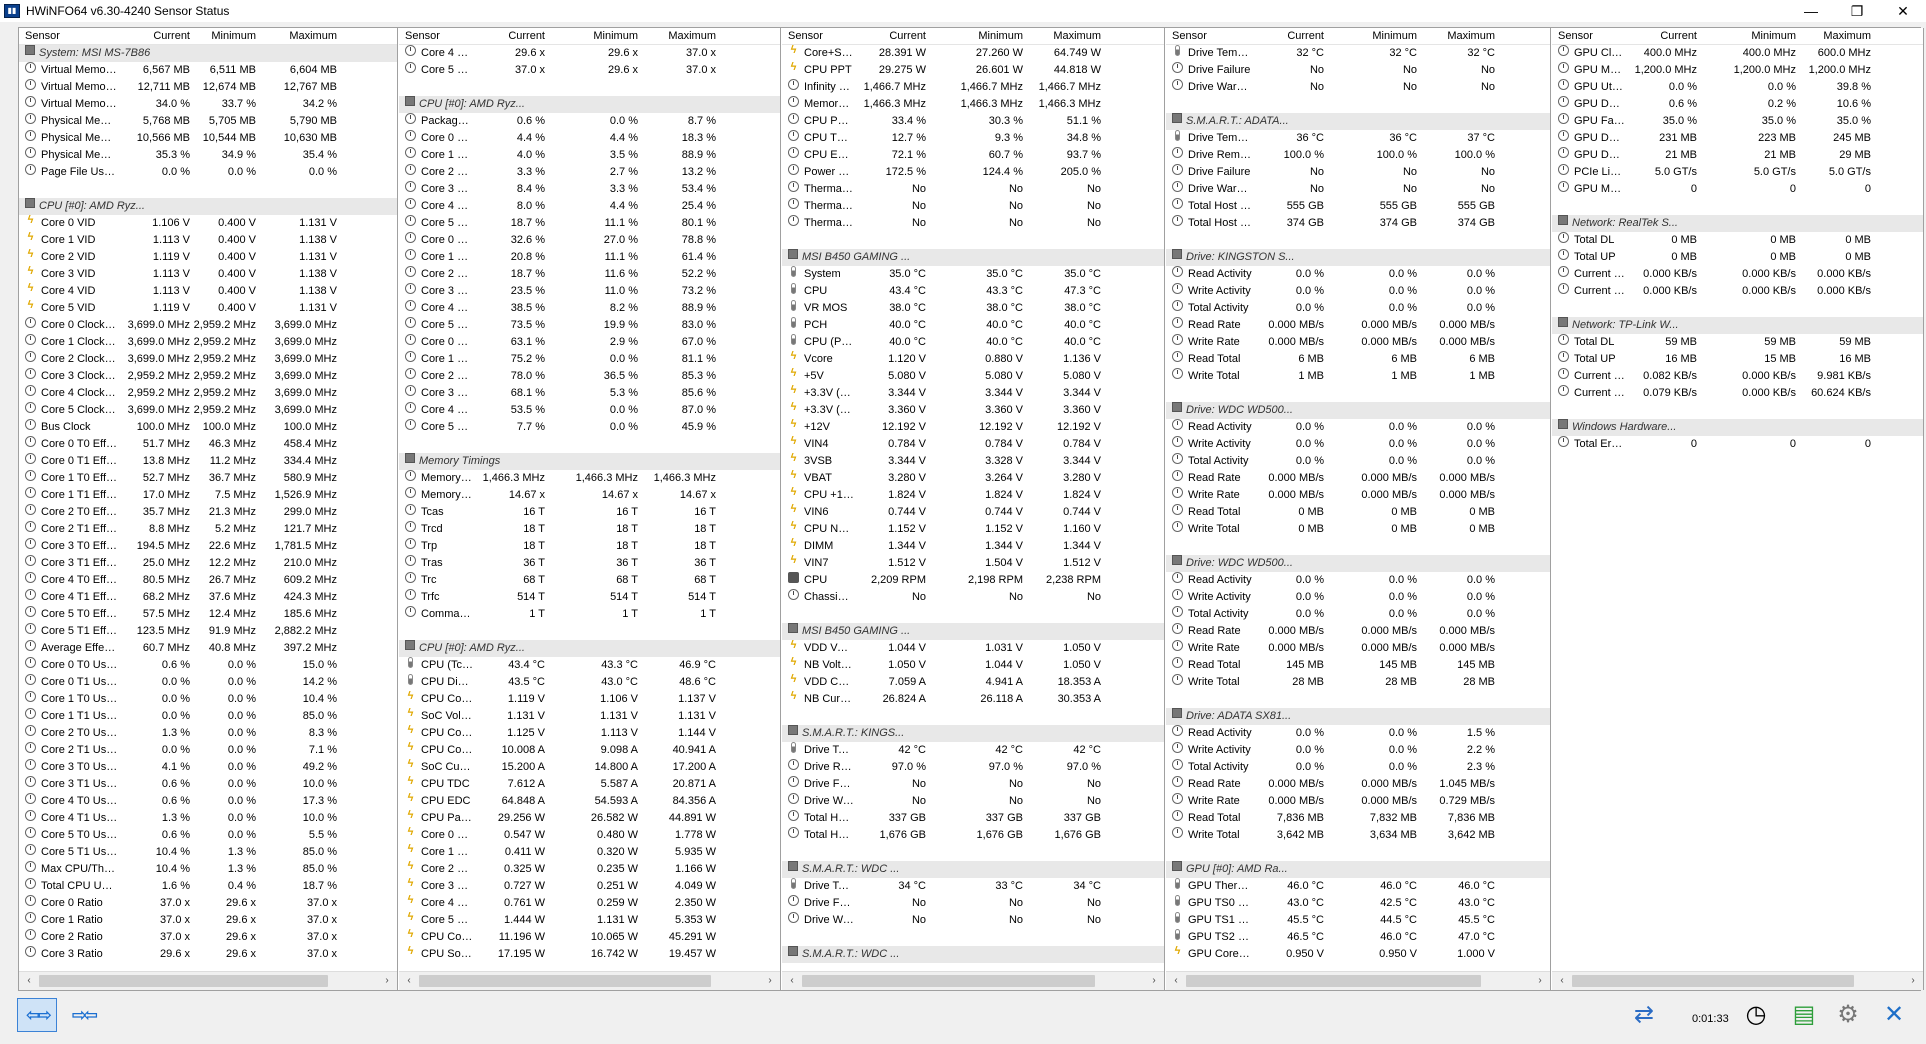  I want to click on sensor-row: Write Activity 0.0 % 0.0 % 2.2 %, so click(1358, 750).